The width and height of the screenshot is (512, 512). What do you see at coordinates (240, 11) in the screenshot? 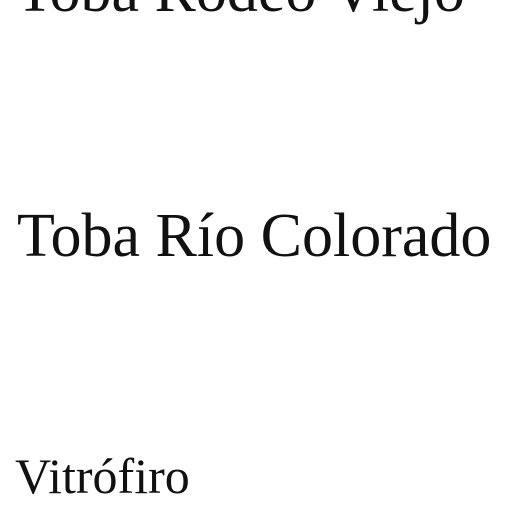
I see `label-toba-rodeo-viejo: Toba Rodeo Viejo` at bounding box center [240, 11].